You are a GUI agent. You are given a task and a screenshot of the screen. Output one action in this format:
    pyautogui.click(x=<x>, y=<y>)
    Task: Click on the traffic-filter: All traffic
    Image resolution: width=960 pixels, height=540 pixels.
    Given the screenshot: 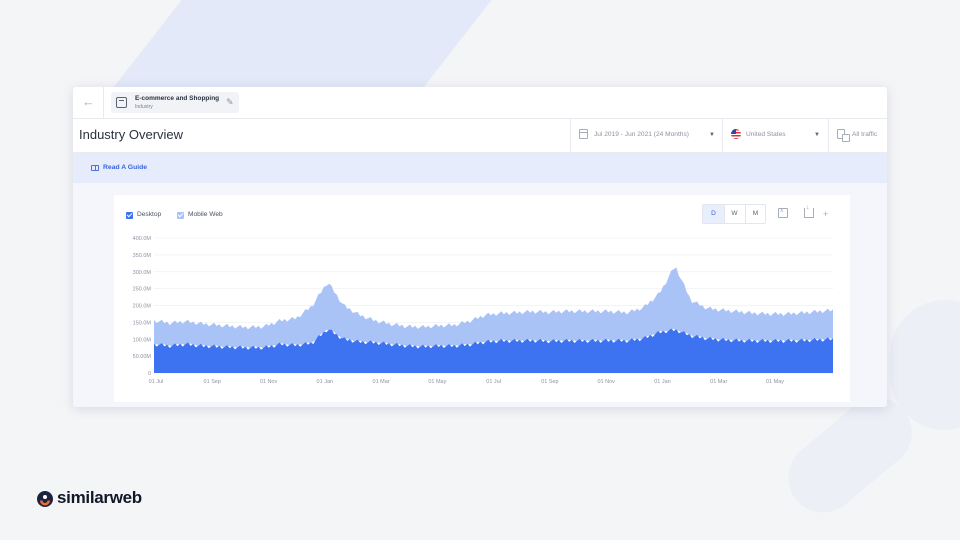 What is the action you would take?
    pyautogui.click(x=864, y=134)
    